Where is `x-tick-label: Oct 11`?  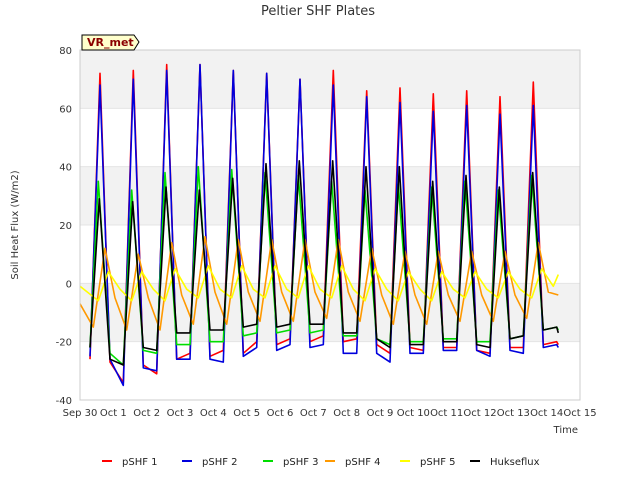 x-tick-label: Oct 11 is located at coordinates (446, 413).